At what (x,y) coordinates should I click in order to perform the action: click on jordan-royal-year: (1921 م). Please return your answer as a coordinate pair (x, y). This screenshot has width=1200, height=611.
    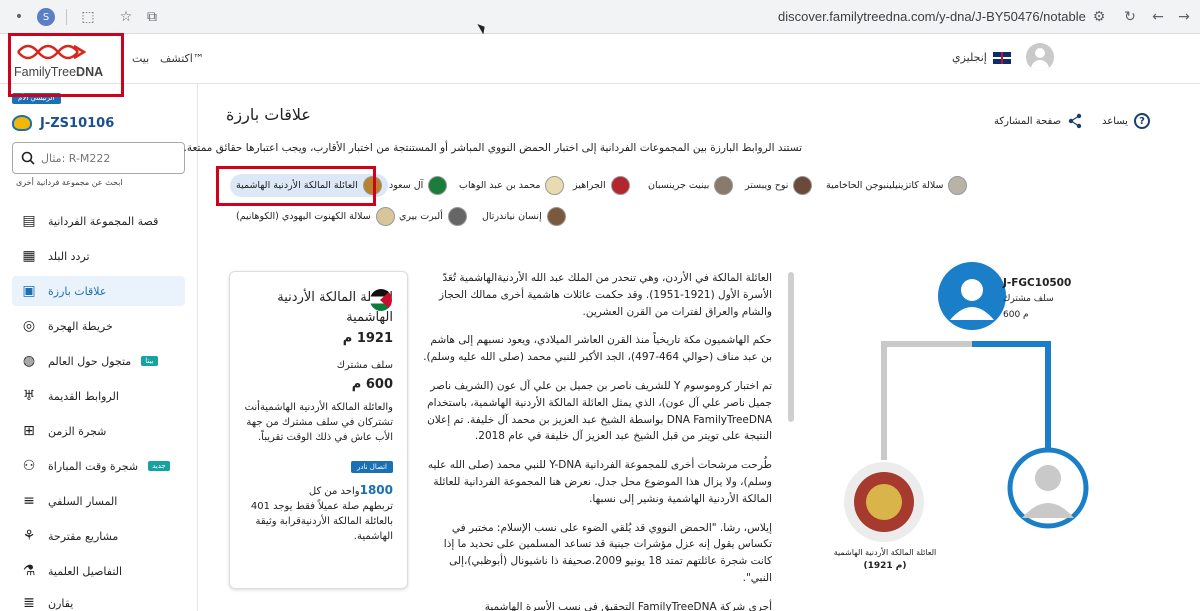
    Looking at the image, I should click on (885, 566).